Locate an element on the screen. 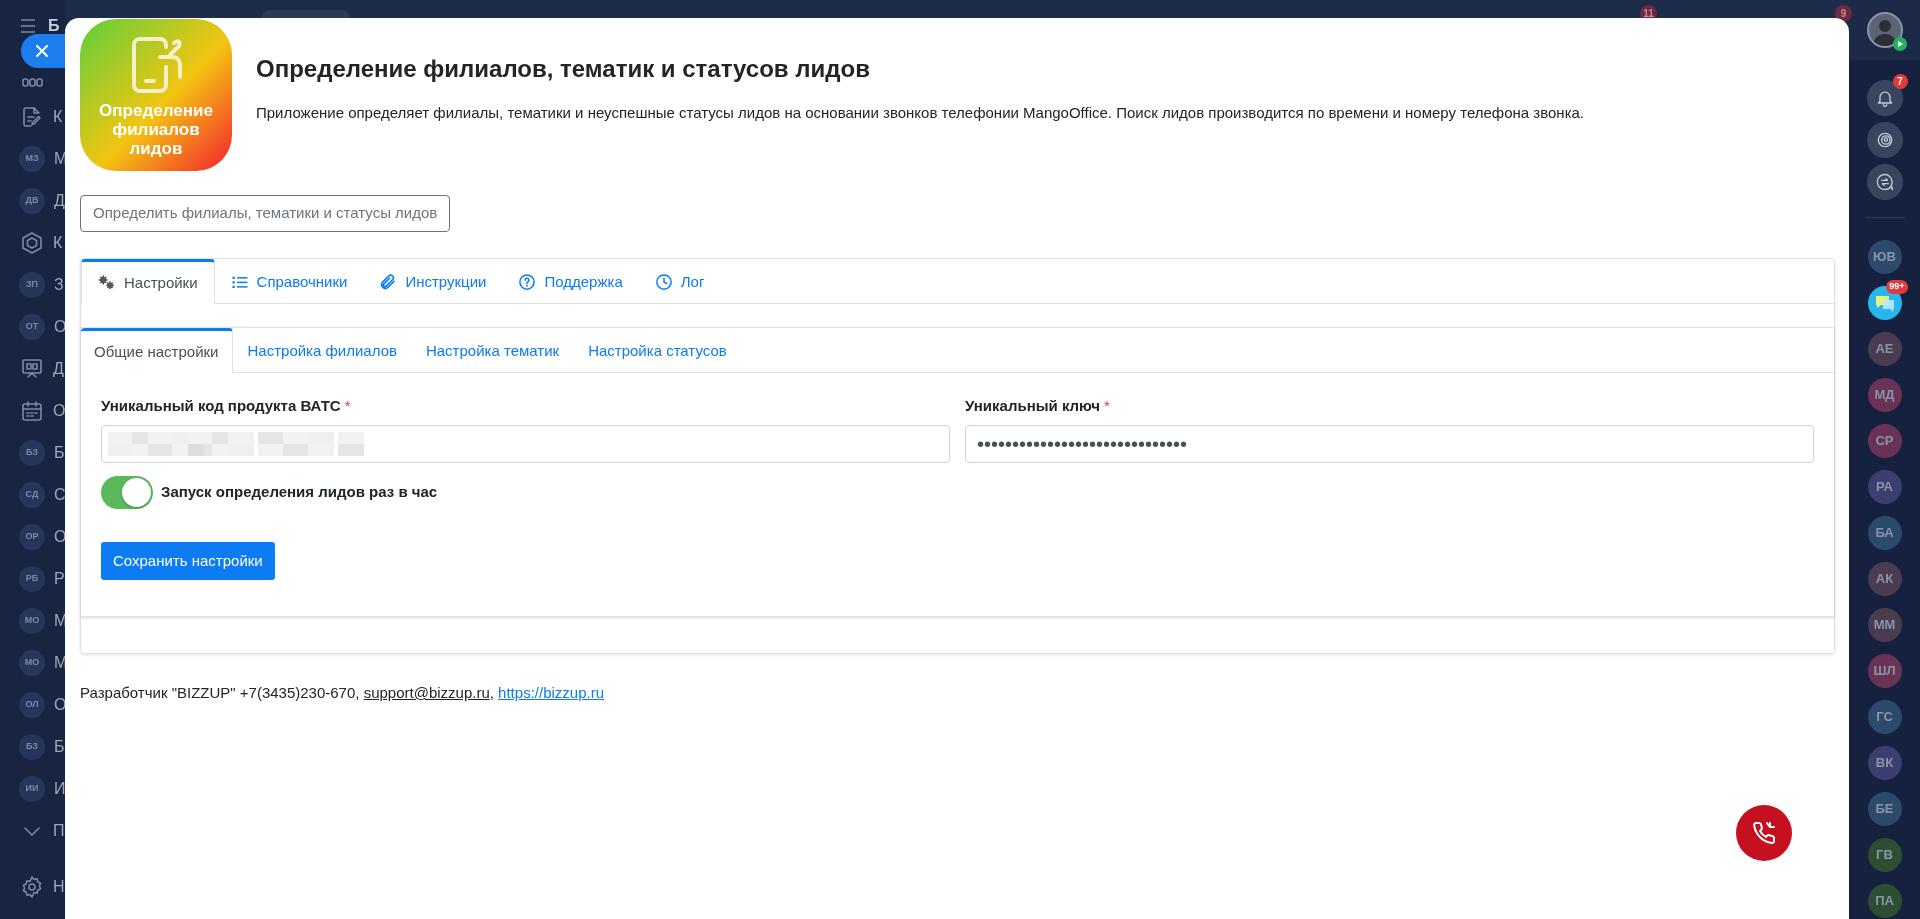 The height and width of the screenshot is (919, 1920). tab: Поддержка is located at coordinates (570, 281).